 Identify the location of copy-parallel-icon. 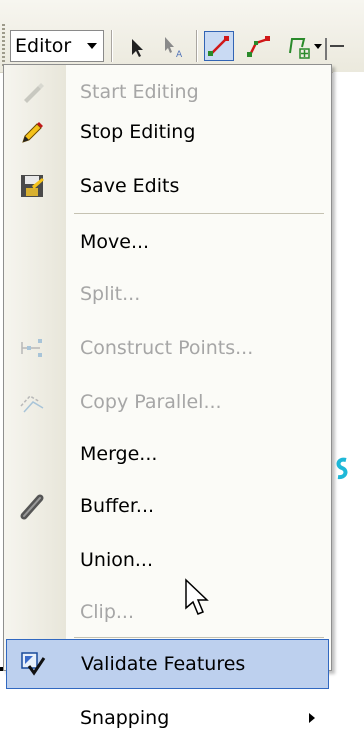
(32, 402).